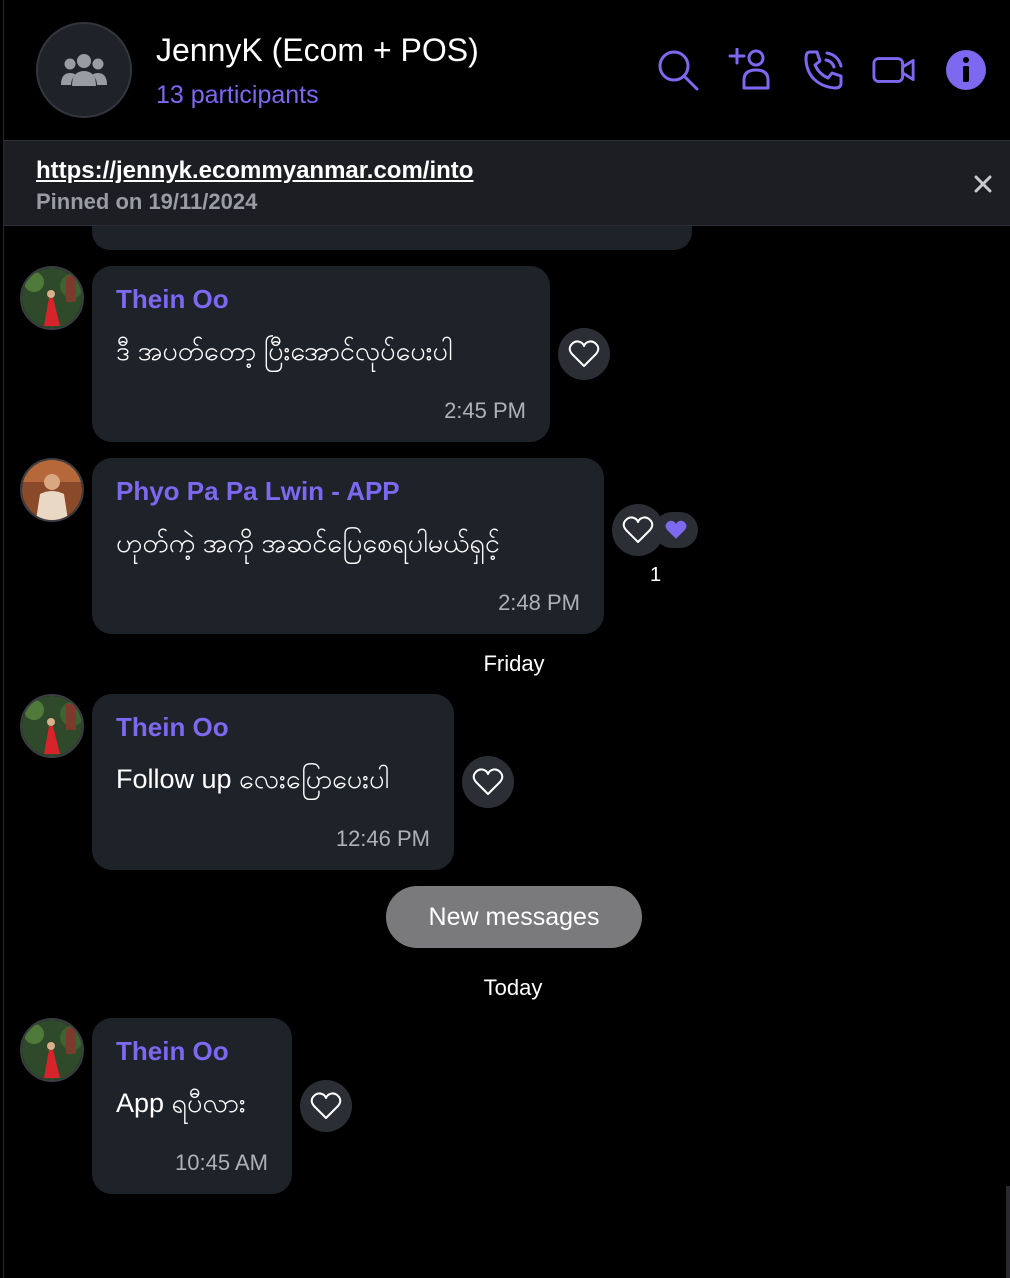 The height and width of the screenshot is (1278, 1010). What do you see at coordinates (221, 1162) in the screenshot?
I see `message-time: 10:45 AM` at bounding box center [221, 1162].